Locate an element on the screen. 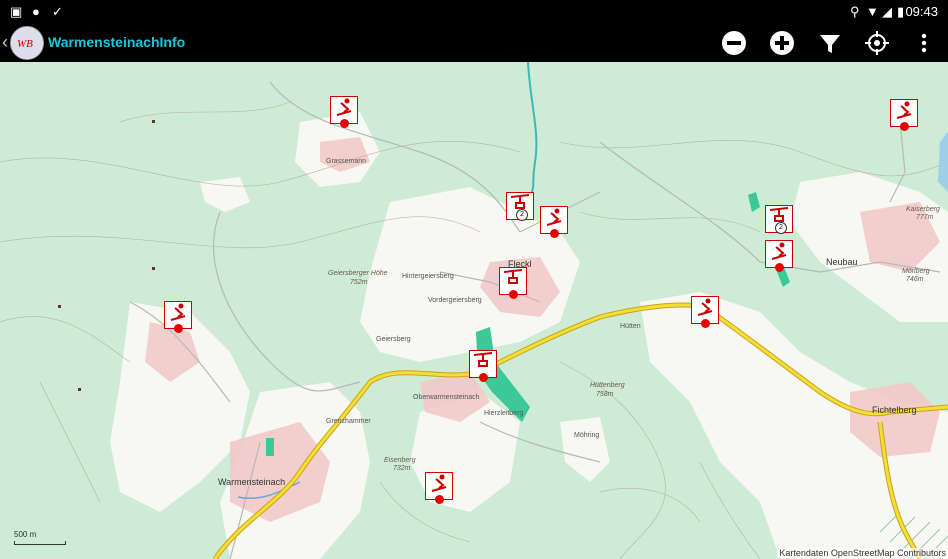 This screenshot has height=559, width=948. ski-marker-south is located at coordinates (439, 488).